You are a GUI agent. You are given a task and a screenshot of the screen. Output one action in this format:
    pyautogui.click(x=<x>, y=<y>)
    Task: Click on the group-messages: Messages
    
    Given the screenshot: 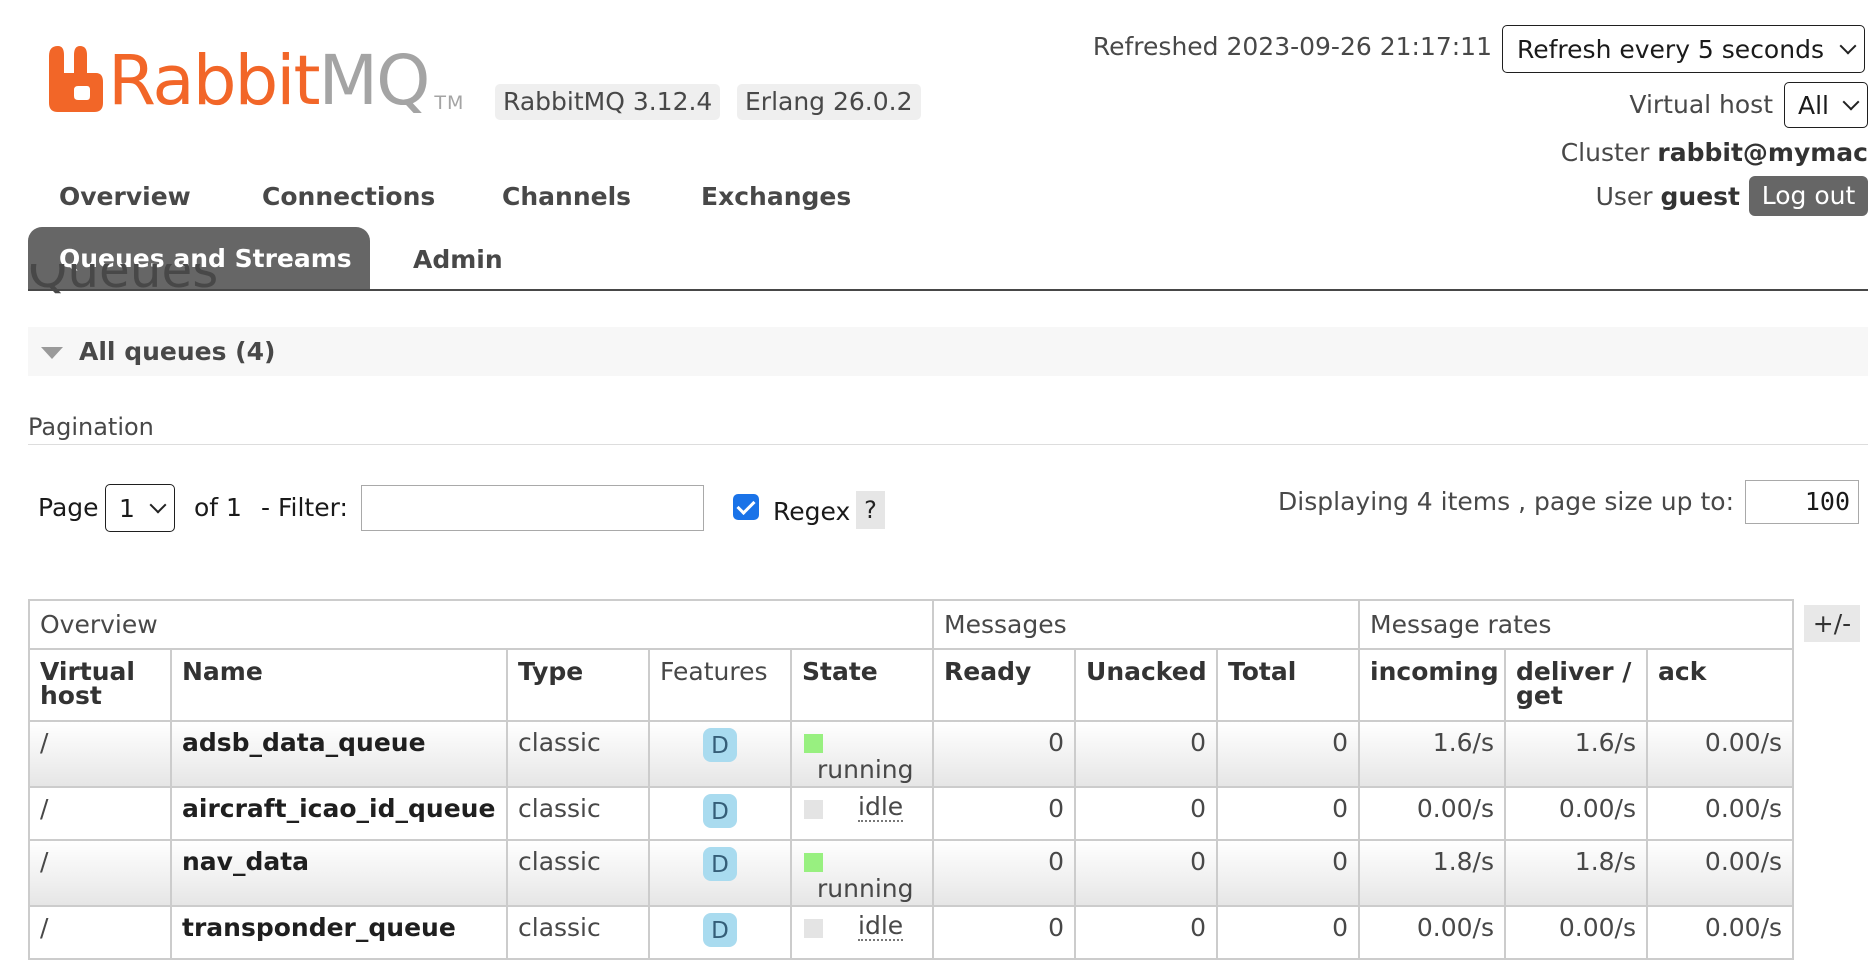 What is the action you would take?
    pyautogui.click(x=1146, y=624)
    